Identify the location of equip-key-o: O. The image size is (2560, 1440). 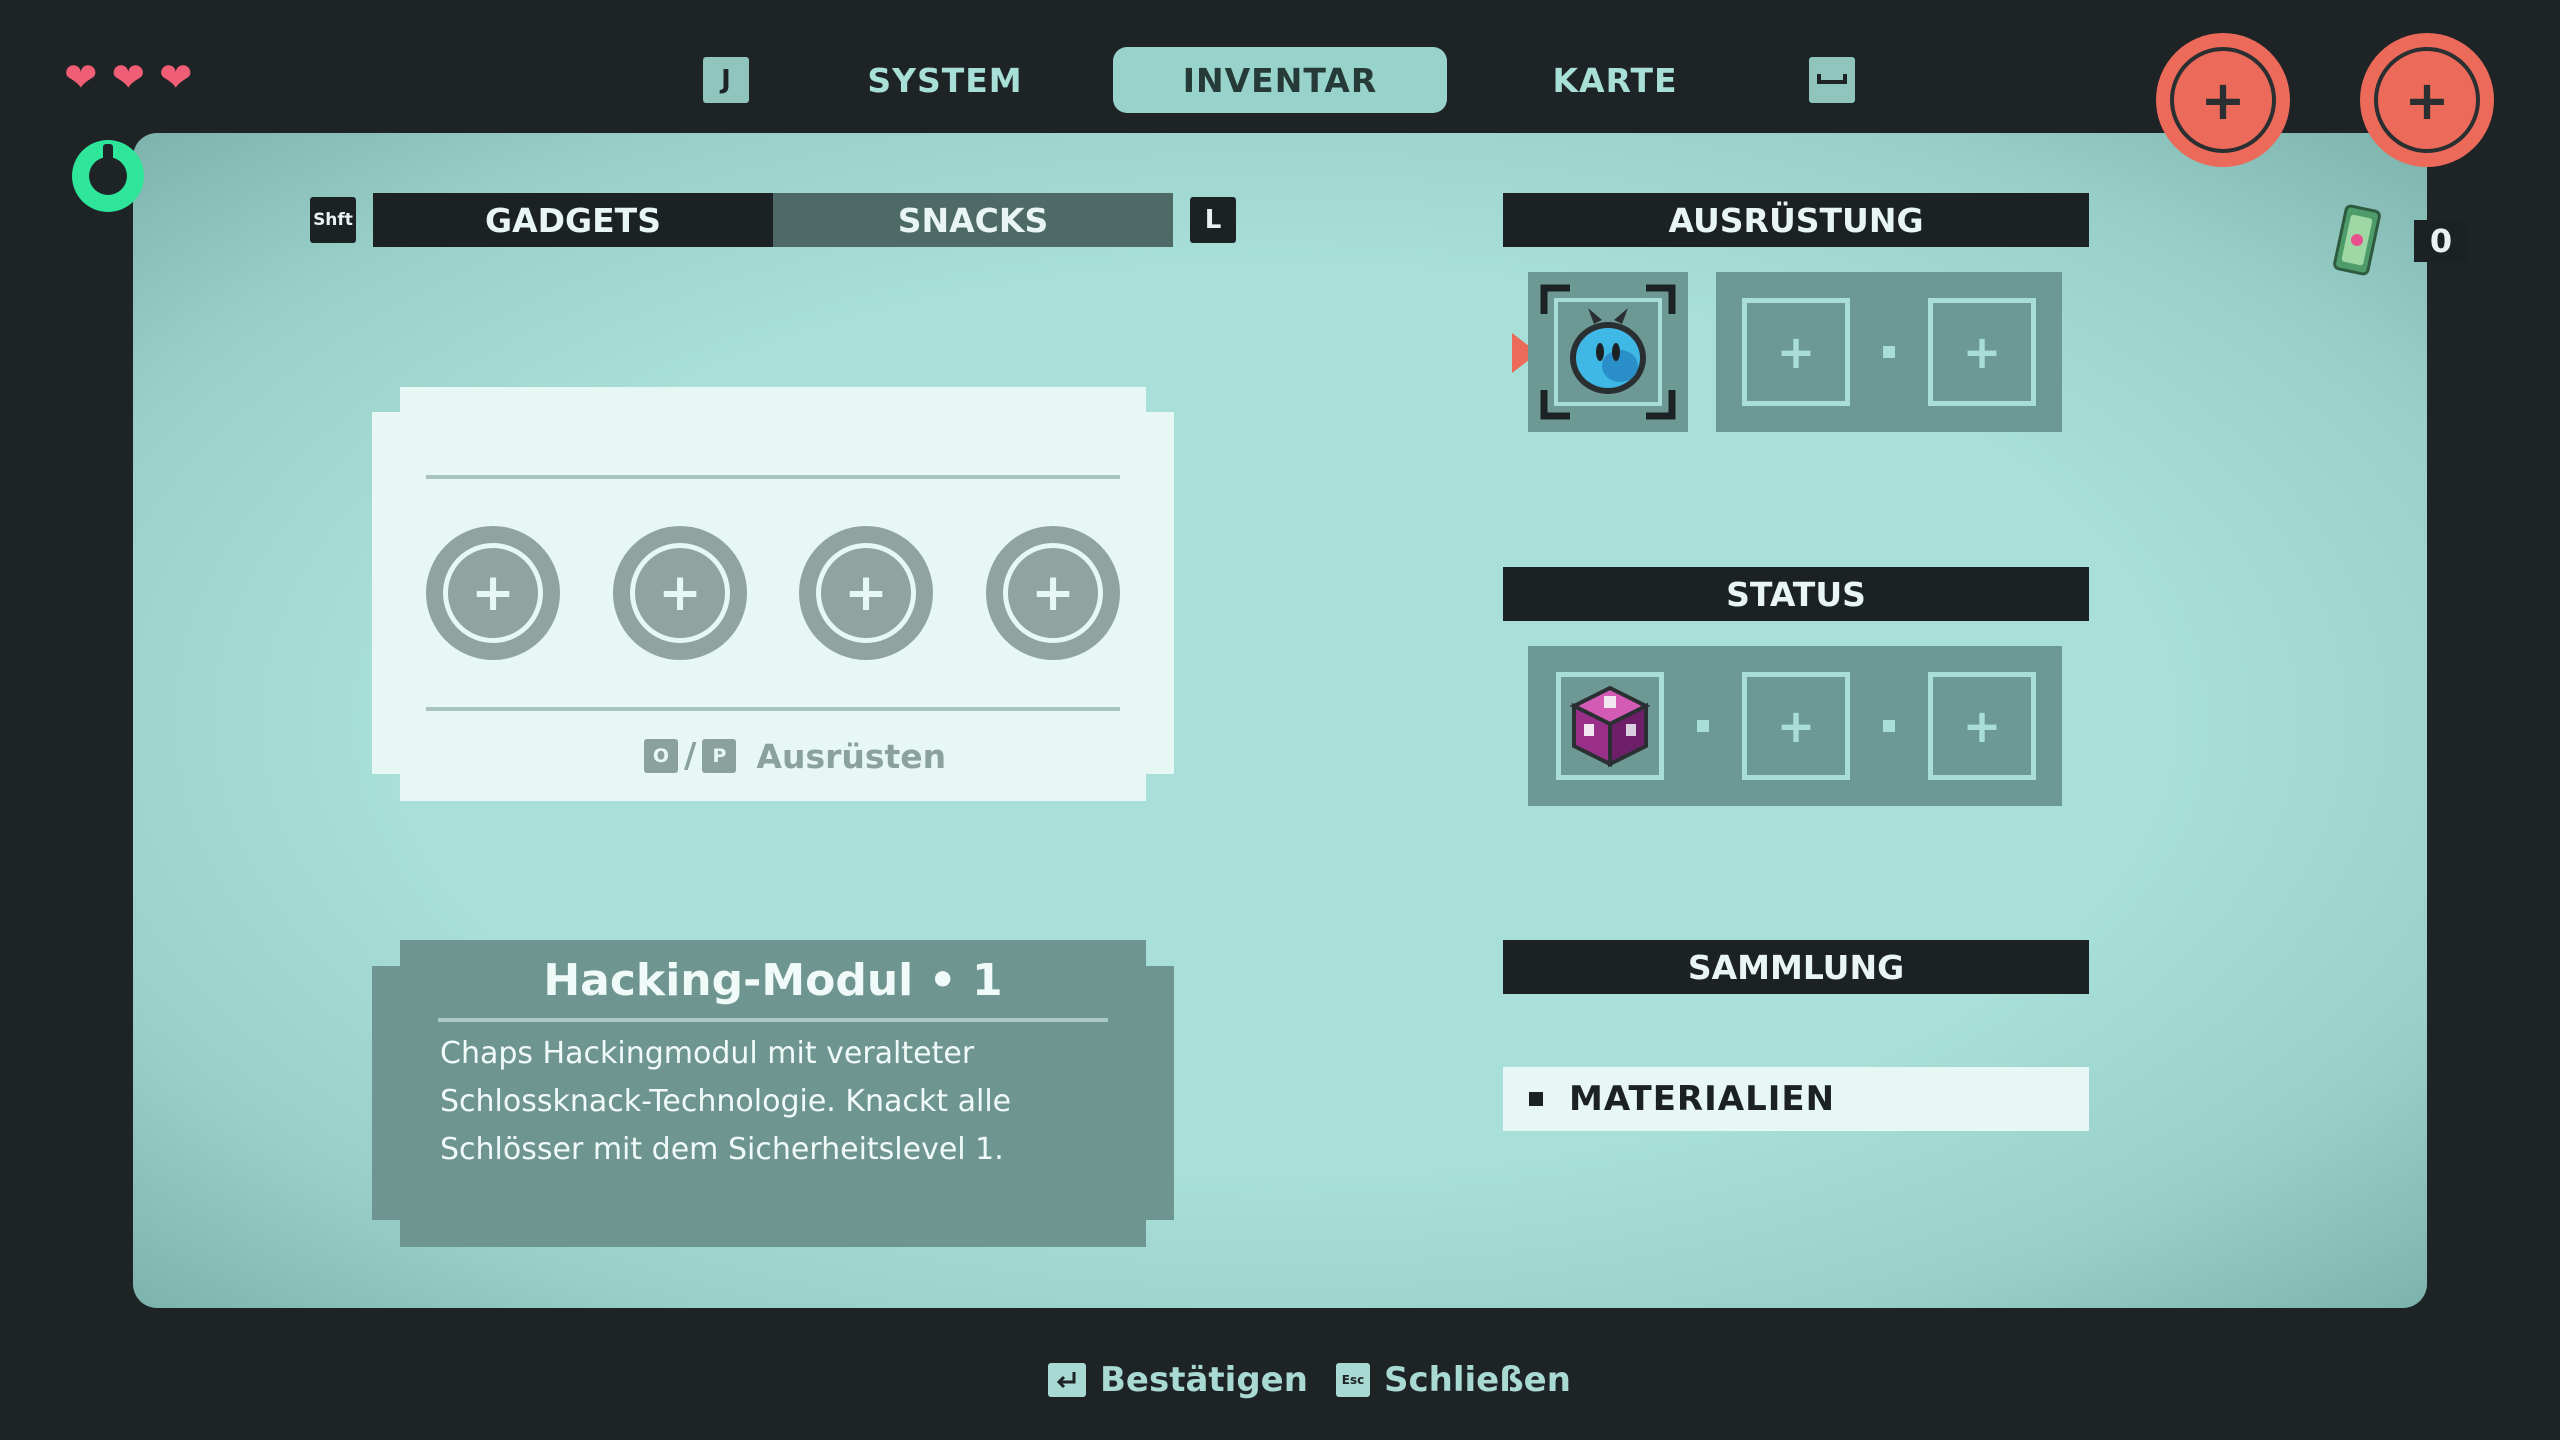
(661, 756).